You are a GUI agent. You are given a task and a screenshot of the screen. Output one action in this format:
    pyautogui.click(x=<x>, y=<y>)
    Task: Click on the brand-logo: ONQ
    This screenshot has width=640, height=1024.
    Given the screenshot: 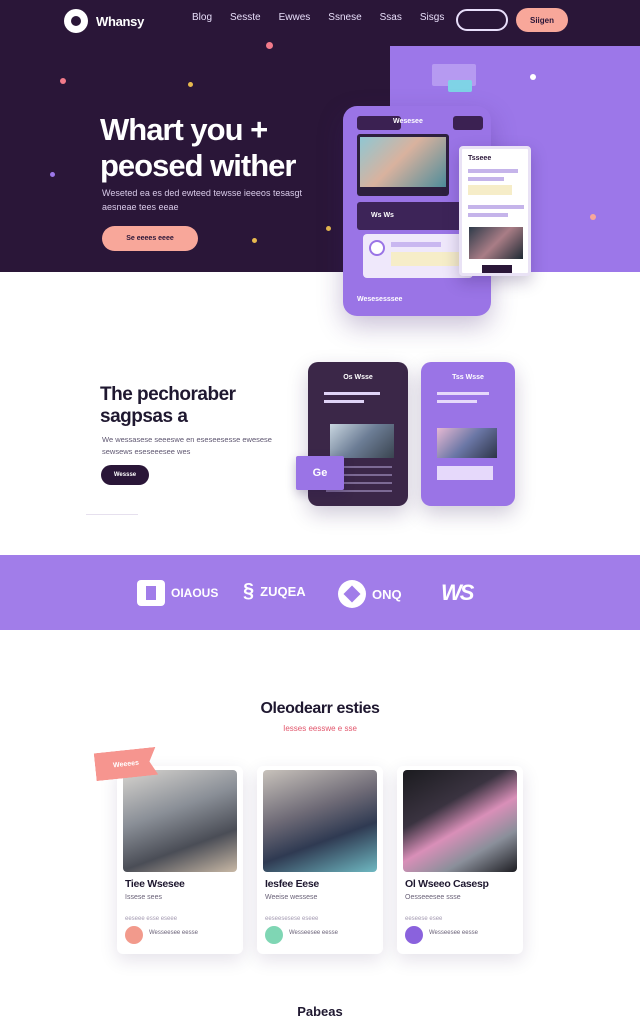 What is the action you would take?
    pyautogui.click(x=370, y=594)
    